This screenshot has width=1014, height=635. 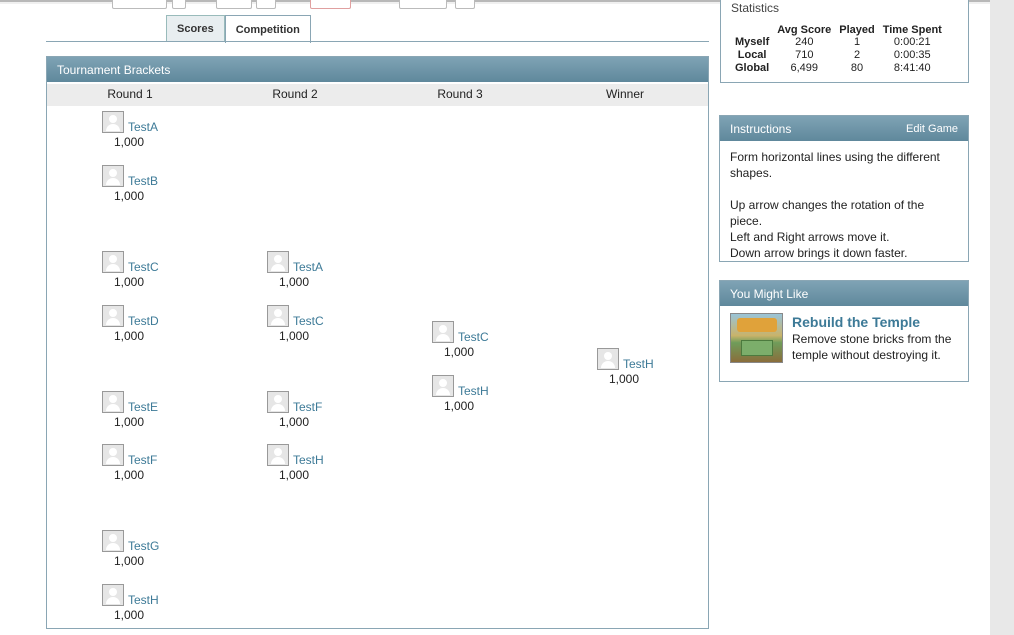 What do you see at coordinates (752, 42) in the screenshot?
I see `row-label: Myself` at bounding box center [752, 42].